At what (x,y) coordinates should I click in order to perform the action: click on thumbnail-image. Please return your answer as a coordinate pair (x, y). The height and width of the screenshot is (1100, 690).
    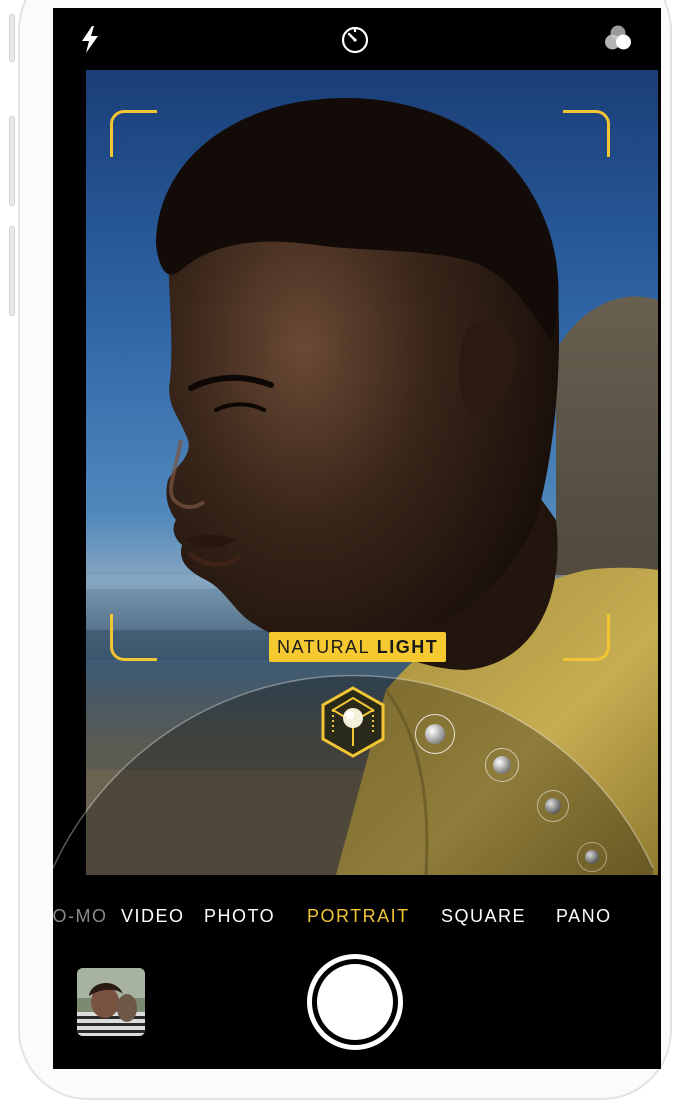
    Looking at the image, I should click on (111, 1002).